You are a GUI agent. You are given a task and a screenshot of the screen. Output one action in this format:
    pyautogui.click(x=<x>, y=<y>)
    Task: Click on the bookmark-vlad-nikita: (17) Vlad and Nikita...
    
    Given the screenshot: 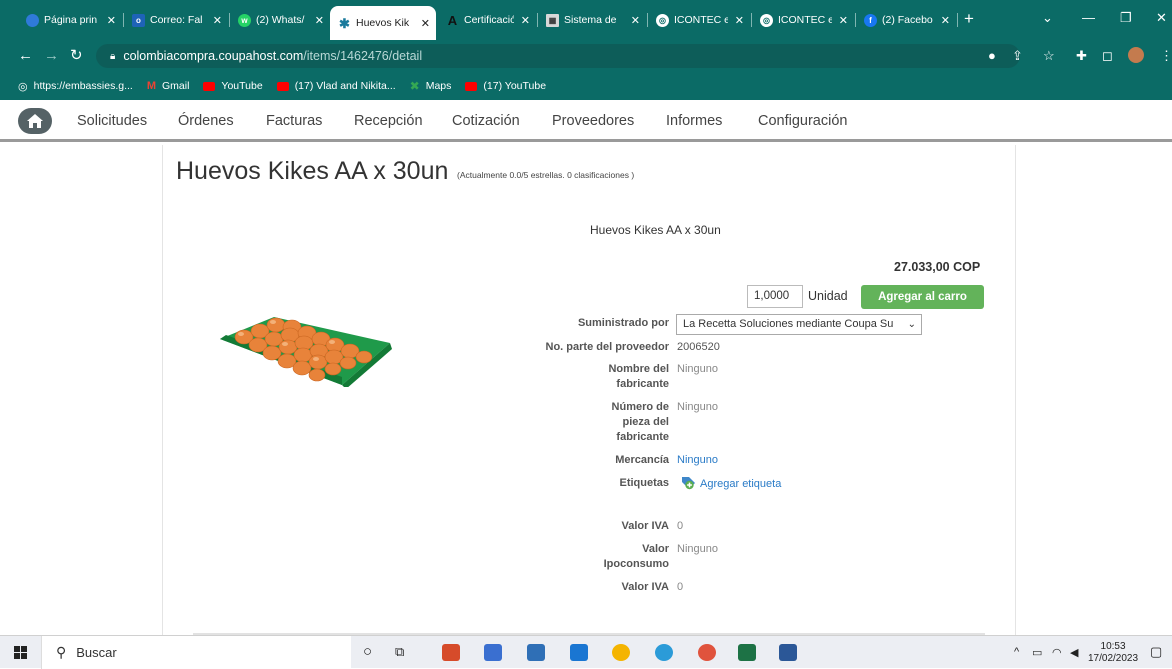 What is the action you would take?
    pyautogui.click(x=336, y=86)
    